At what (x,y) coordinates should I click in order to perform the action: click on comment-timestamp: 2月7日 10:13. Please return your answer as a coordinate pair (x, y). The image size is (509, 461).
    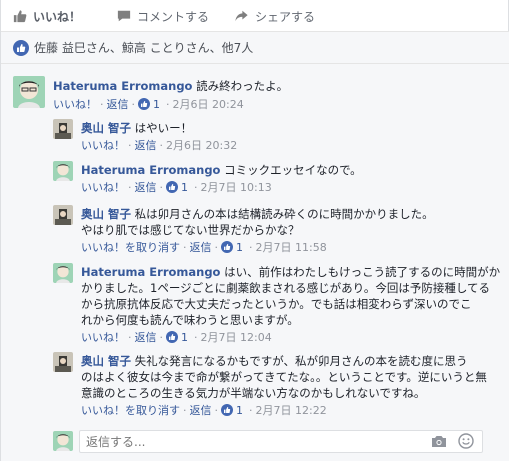
    Looking at the image, I should click on (236, 187).